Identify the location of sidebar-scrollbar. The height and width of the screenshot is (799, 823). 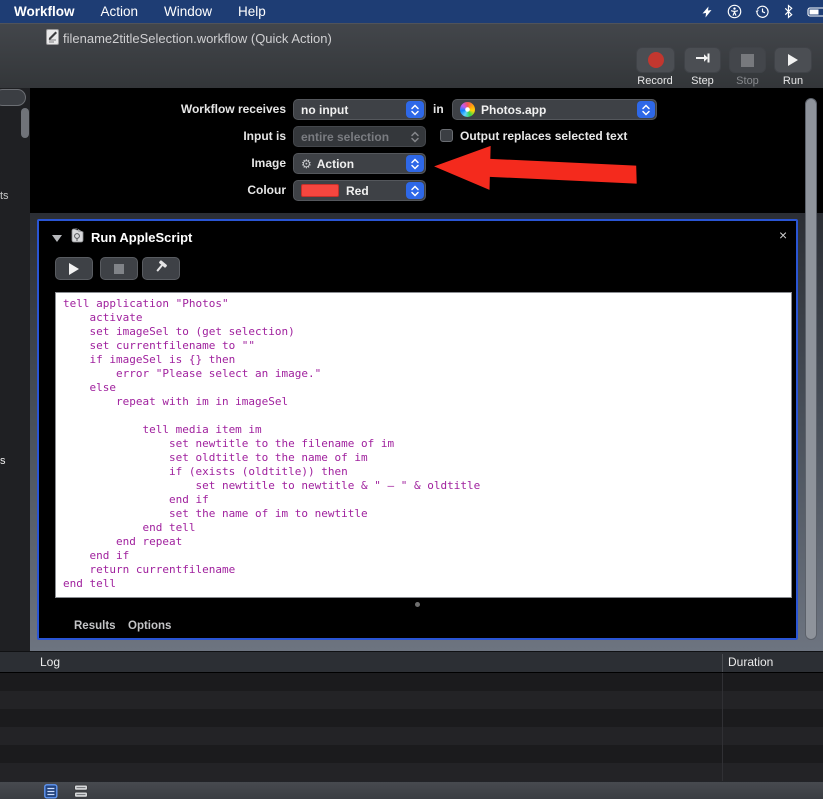
(25, 123).